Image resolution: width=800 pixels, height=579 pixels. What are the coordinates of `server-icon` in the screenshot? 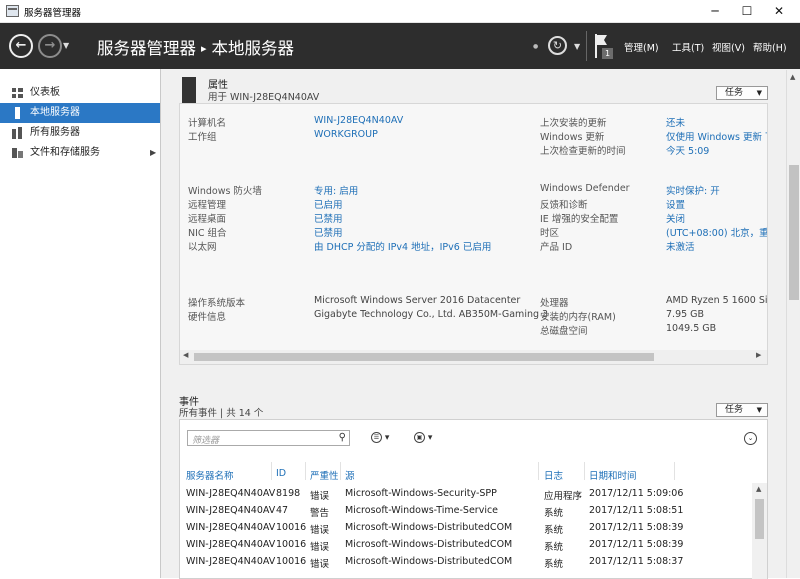 It's located at (17, 113).